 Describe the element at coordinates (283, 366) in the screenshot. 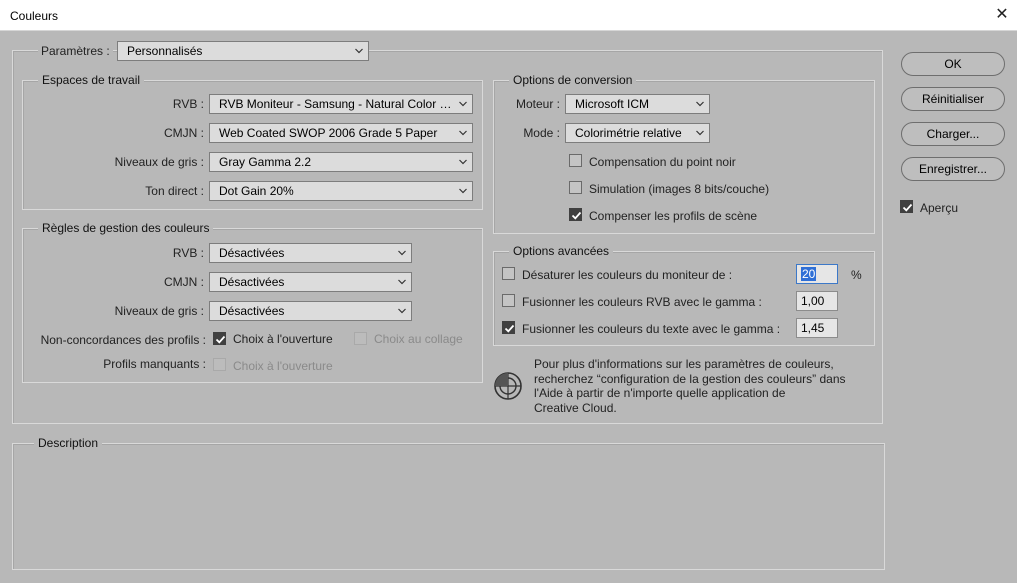

I see `missing-open-label: Choix à l'ouverture` at that location.